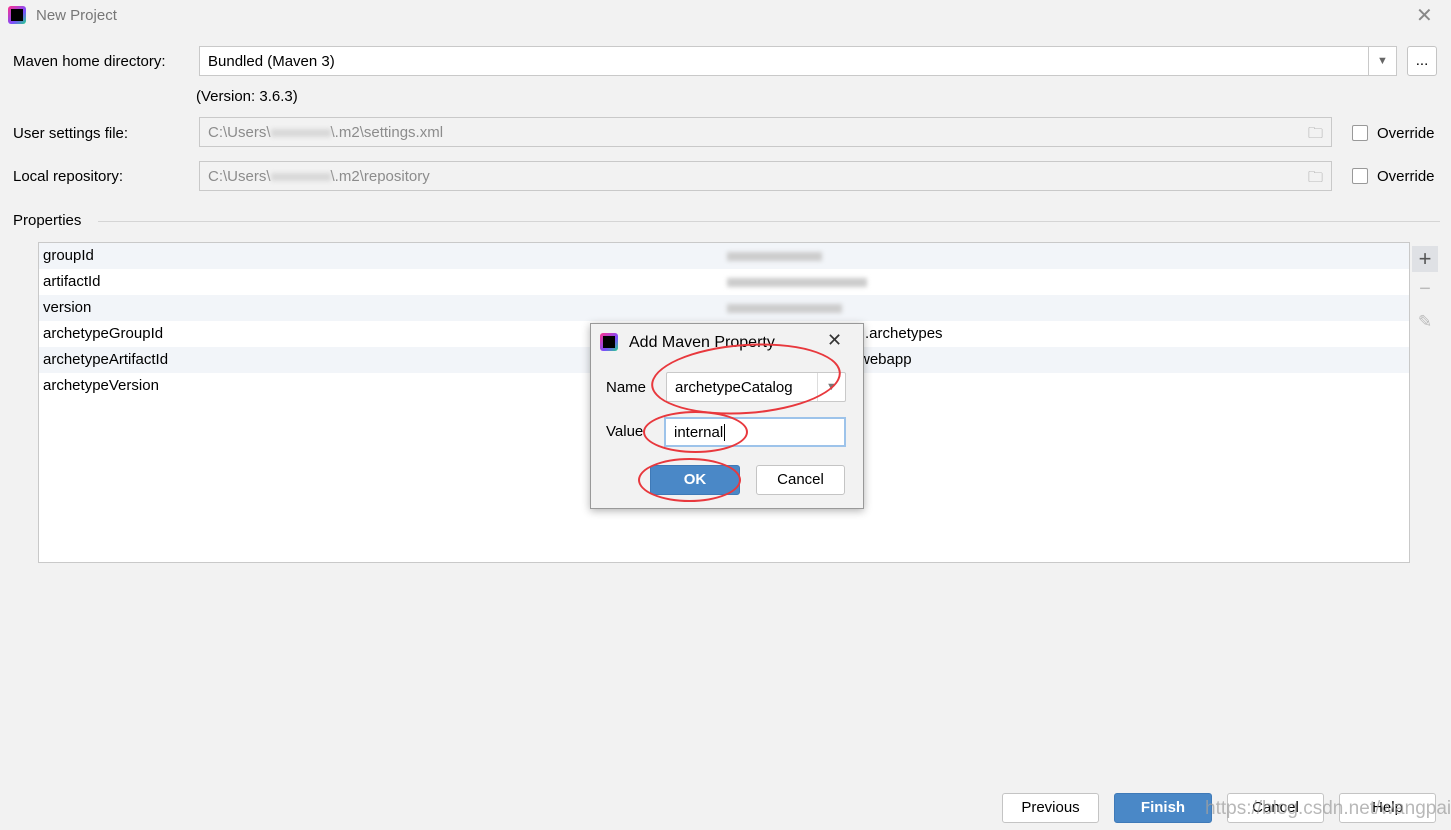 The width and height of the screenshot is (1451, 830). What do you see at coordinates (626, 387) in the screenshot?
I see `name-label: Name` at bounding box center [626, 387].